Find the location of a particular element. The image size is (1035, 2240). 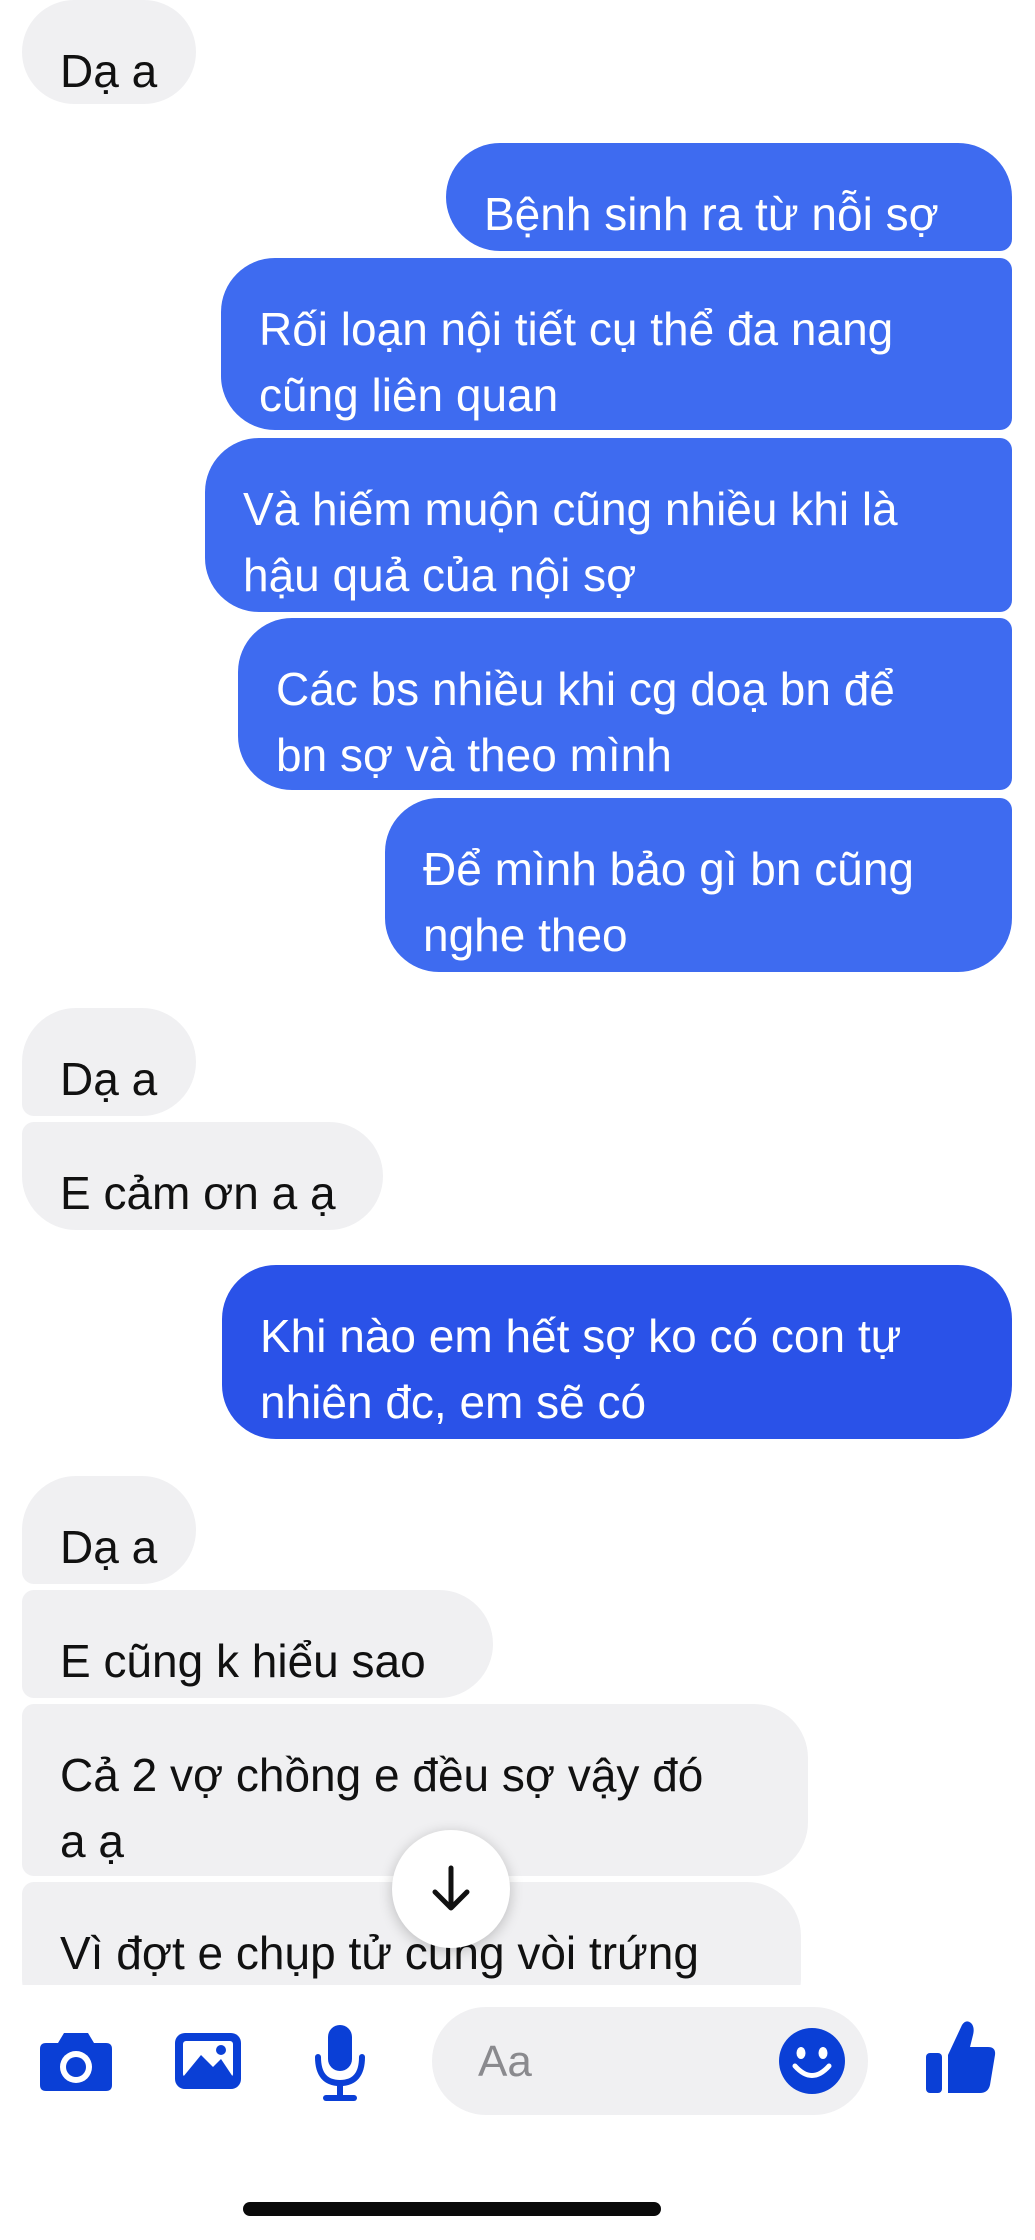

message-input-pill is located at coordinates (650, 2062).